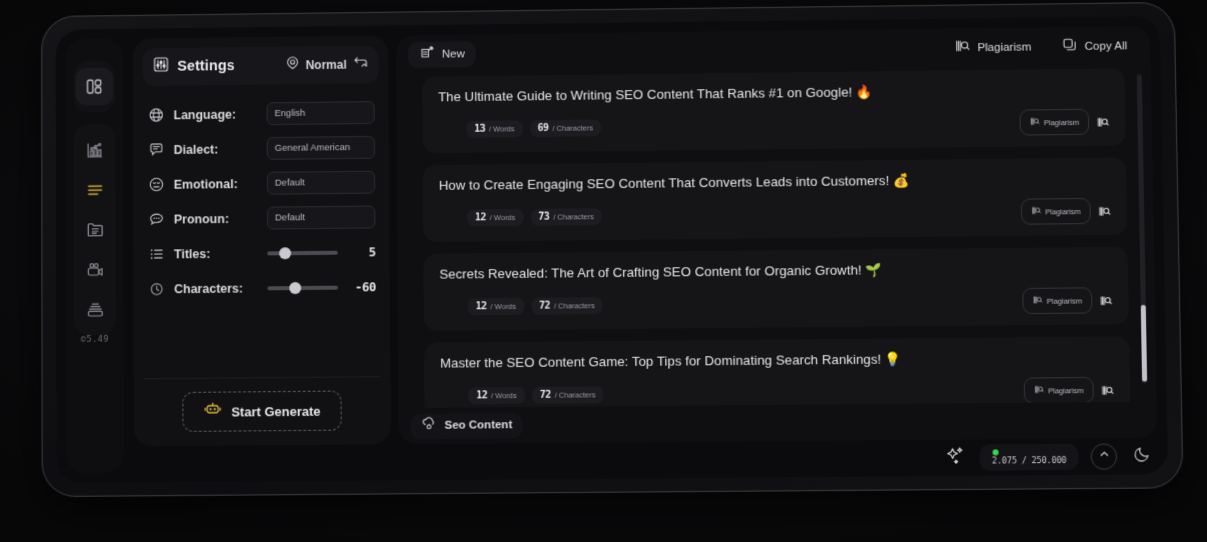 The width and height of the screenshot is (1207, 542). I want to click on characters-count: 73, so click(544, 217).